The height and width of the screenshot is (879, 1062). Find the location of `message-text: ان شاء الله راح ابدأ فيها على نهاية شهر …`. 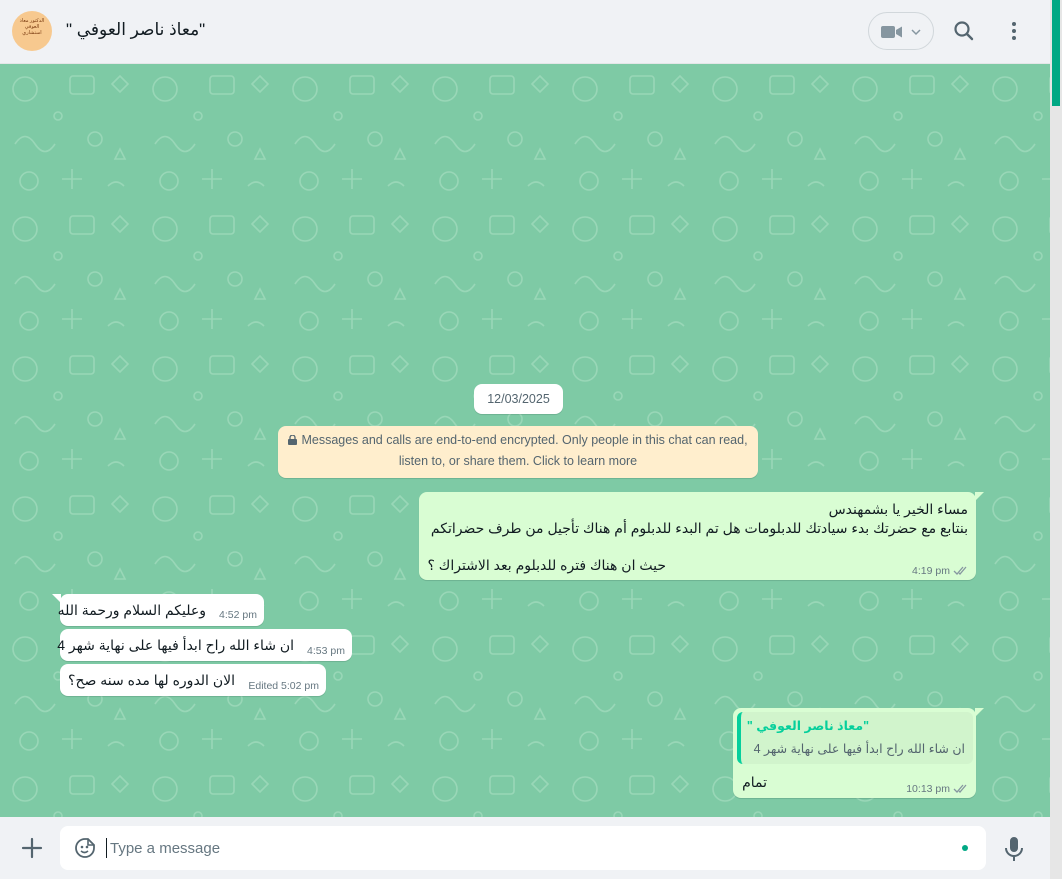

message-text: ان شاء الله راح ابدأ فيها على نهاية شهر … is located at coordinates (175, 645).